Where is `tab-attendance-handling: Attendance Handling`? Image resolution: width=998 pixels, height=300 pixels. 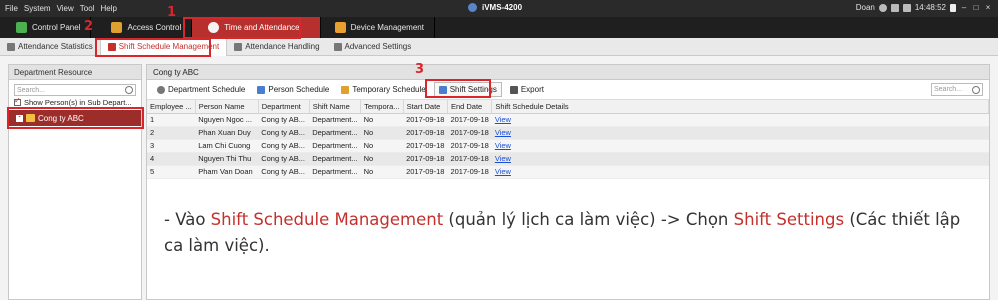 tab-attendance-handling: Attendance Handling is located at coordinates (276, 47).